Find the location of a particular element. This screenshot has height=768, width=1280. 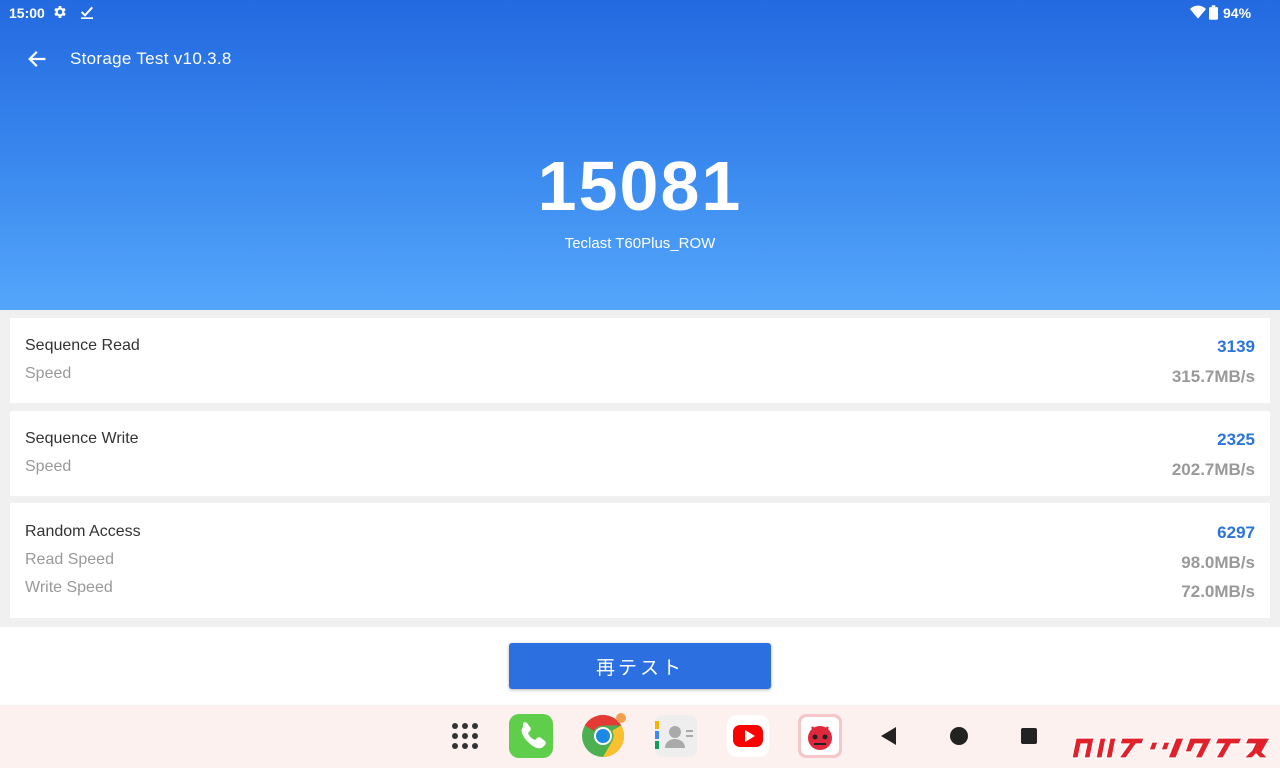

status-bar: 15:00 94% is located at coordinates (640, 13).